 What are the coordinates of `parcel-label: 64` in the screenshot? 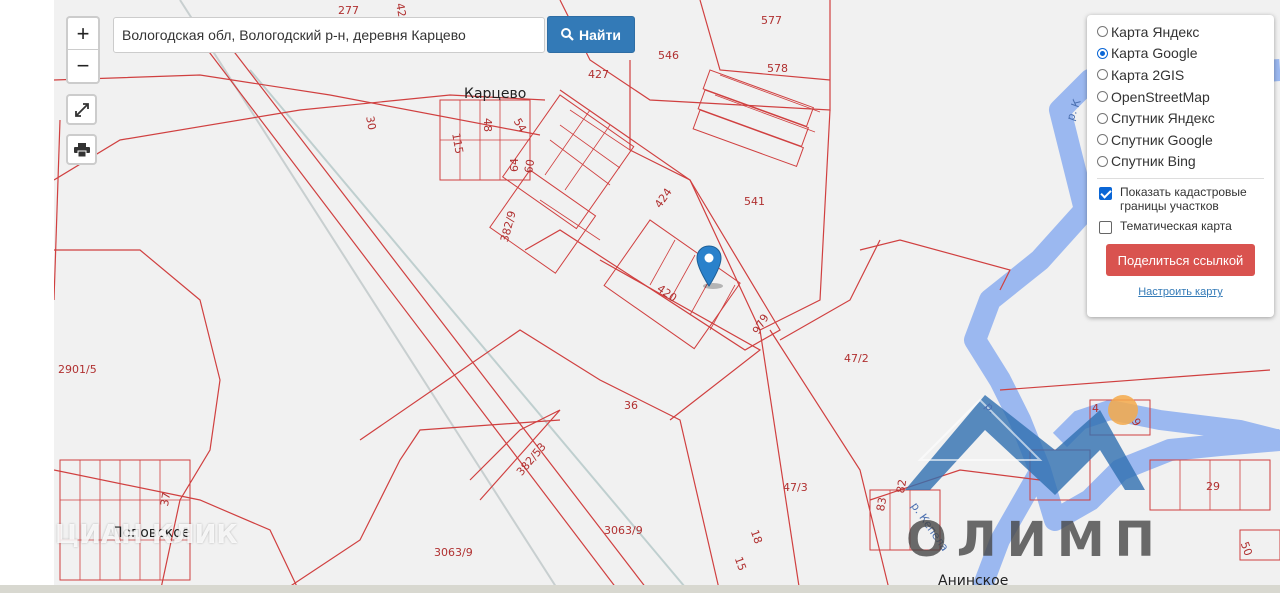 It's located at (514, 165).